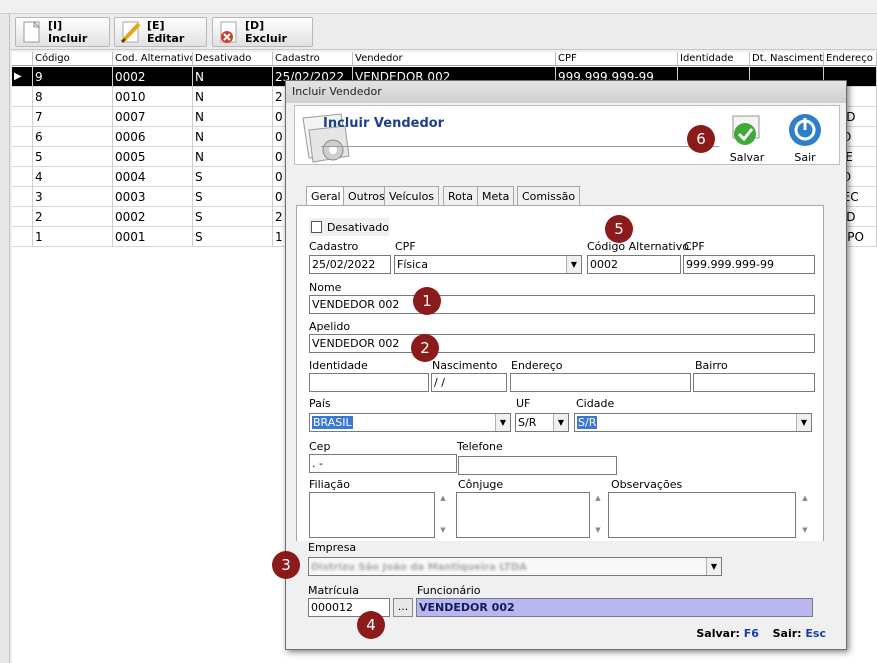 This screenshot has height=663, width=877. What do you see at coordinates (153, 59) in the screenshot?
I see `col-cod-alternativo: Cod. Alternativo` at bounding box center [153, 59].